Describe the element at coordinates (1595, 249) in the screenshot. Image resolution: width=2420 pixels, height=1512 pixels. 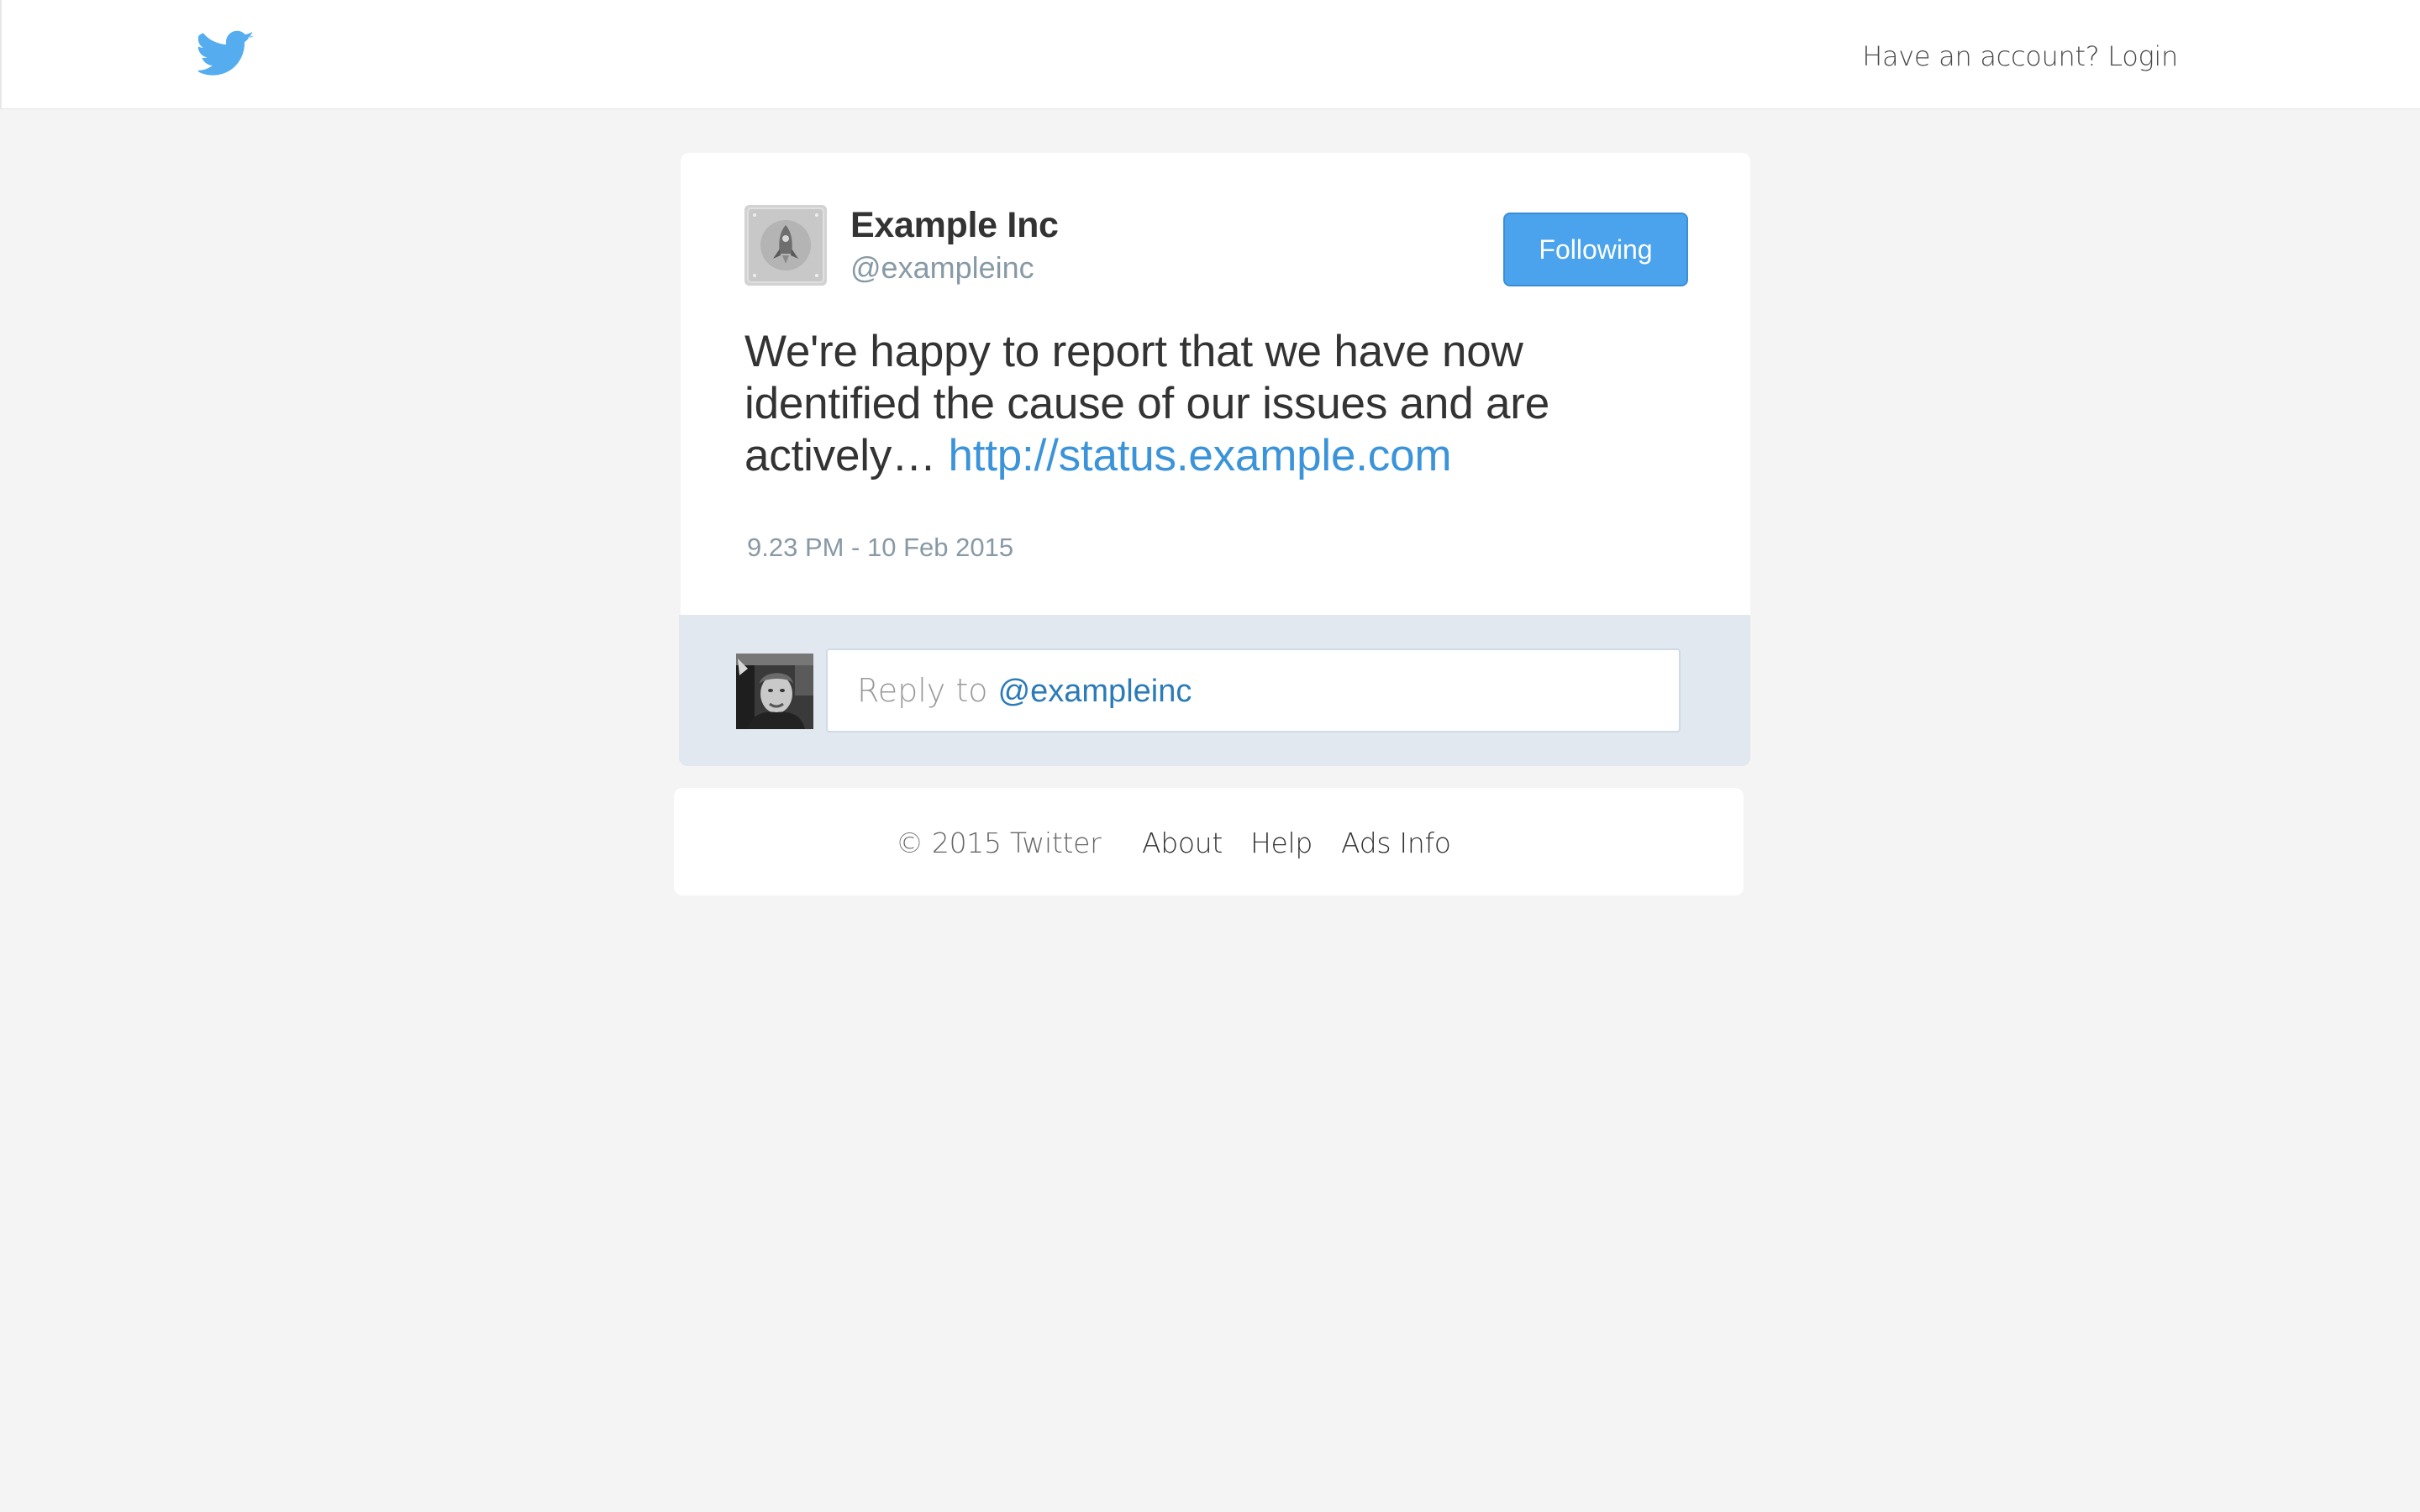
I see `following-button: Following` at that location.